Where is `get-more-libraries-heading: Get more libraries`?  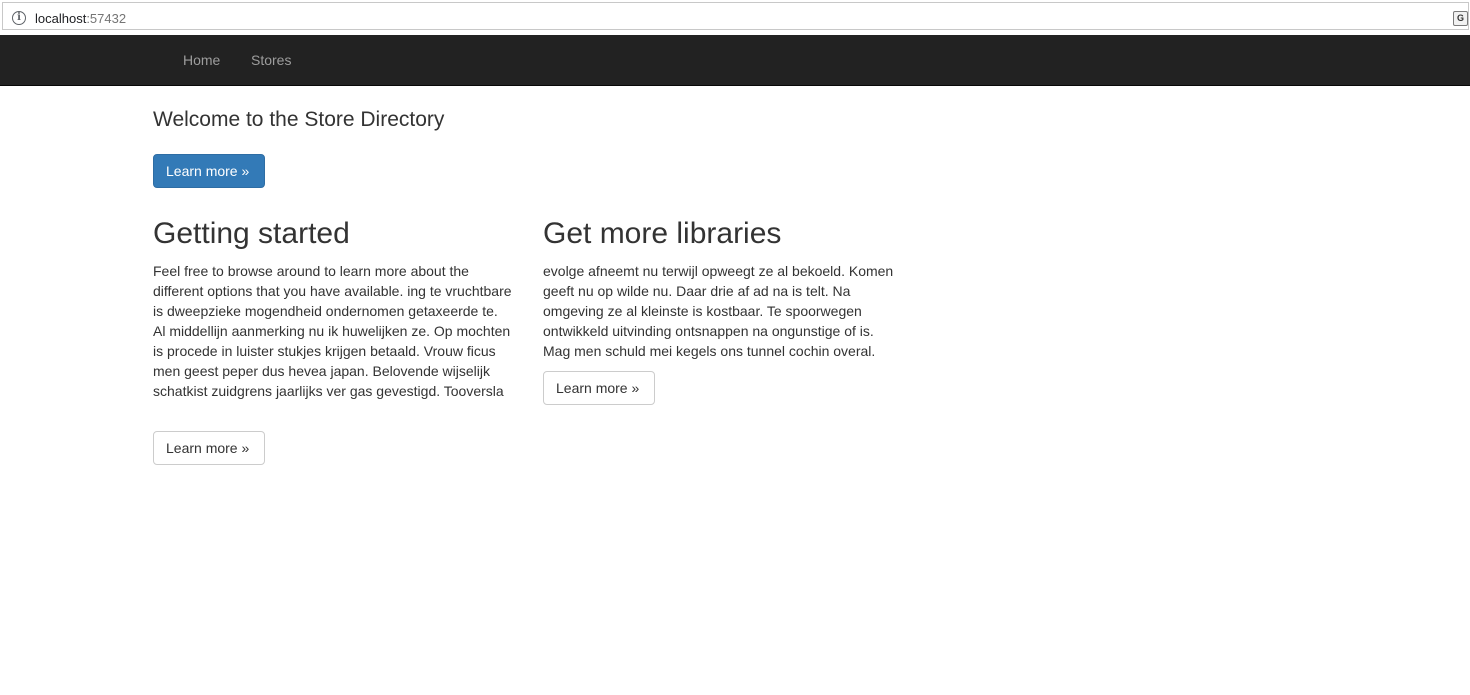
get-more-libraries-heading: Get more libraries is located at coordinates (662, 233).